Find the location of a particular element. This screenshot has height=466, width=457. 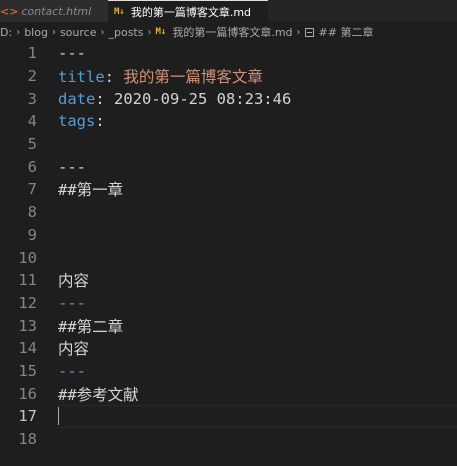

editor-line: 3 date: 2020-09-25 08:23:46 is located at coordinates (228, 98).